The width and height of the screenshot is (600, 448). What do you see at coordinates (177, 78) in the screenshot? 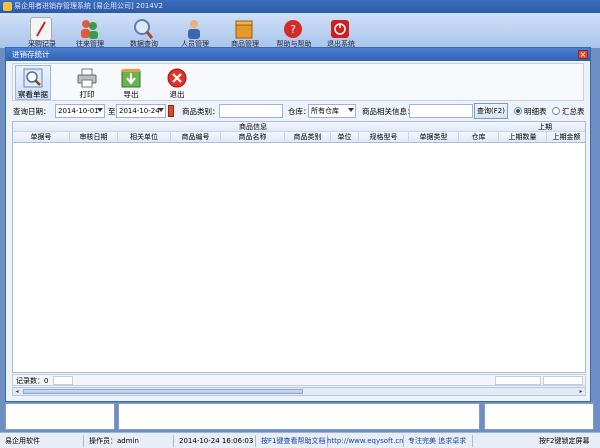
I see `exit-x-icon` at bounding box center [177, 78].